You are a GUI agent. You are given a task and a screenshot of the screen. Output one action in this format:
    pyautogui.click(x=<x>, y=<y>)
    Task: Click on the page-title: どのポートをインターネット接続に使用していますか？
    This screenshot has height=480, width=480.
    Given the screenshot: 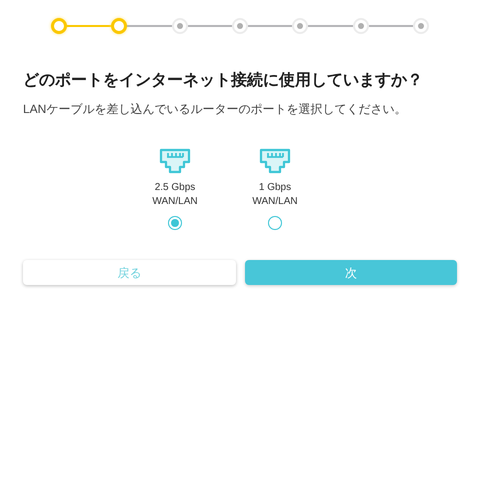 What is the action you would take?
    pyautogui.click(x=223, y=81)
    